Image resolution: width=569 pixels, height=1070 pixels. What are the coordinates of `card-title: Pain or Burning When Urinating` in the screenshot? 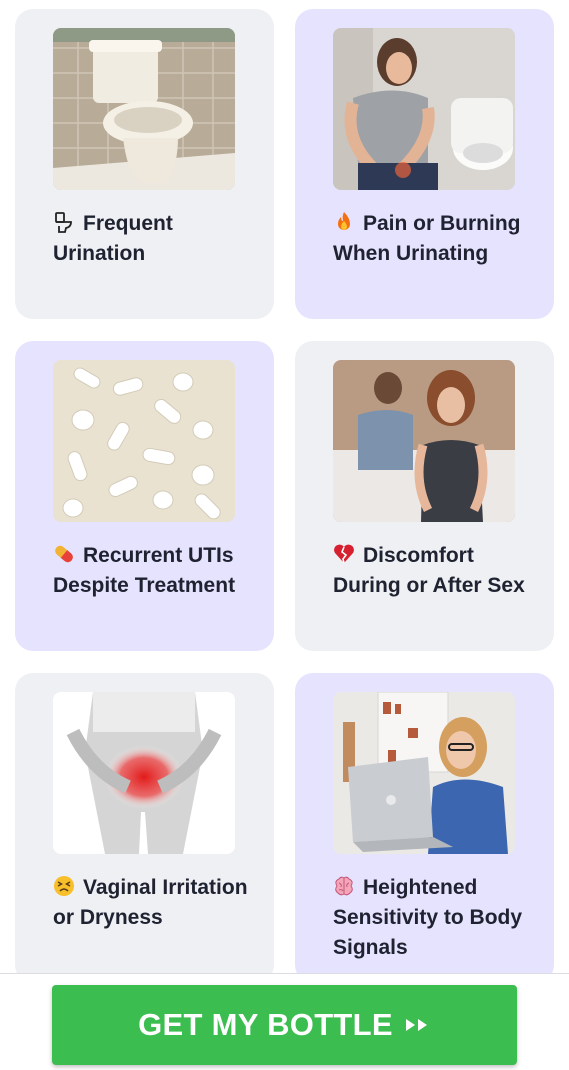 It's located at (427, 238).